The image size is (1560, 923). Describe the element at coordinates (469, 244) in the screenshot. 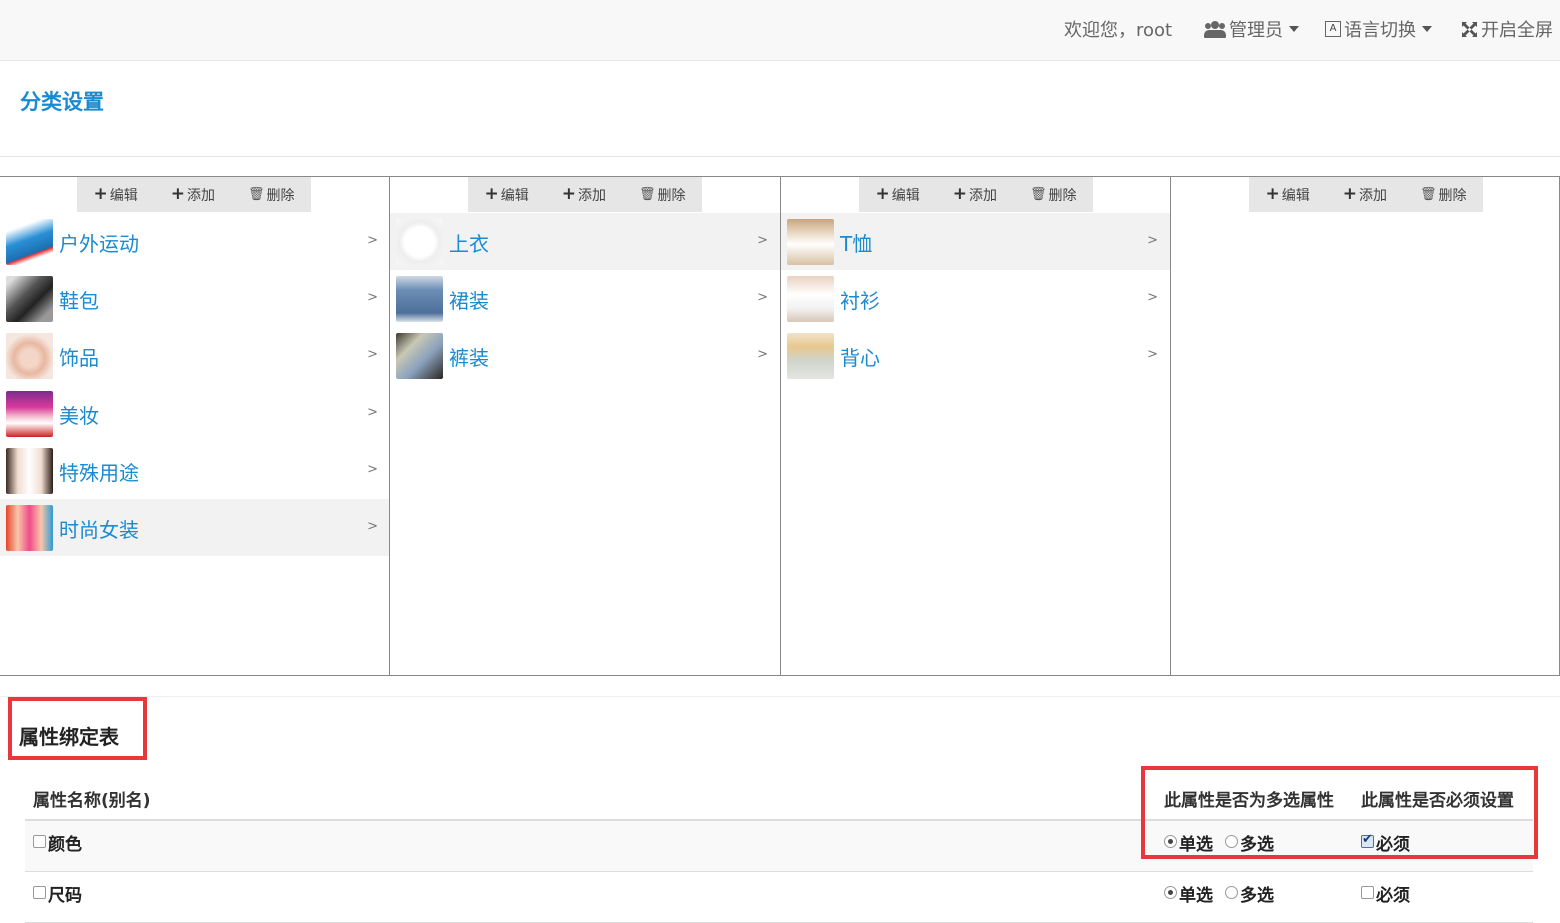

I see `category-name: 上衣` at that location.